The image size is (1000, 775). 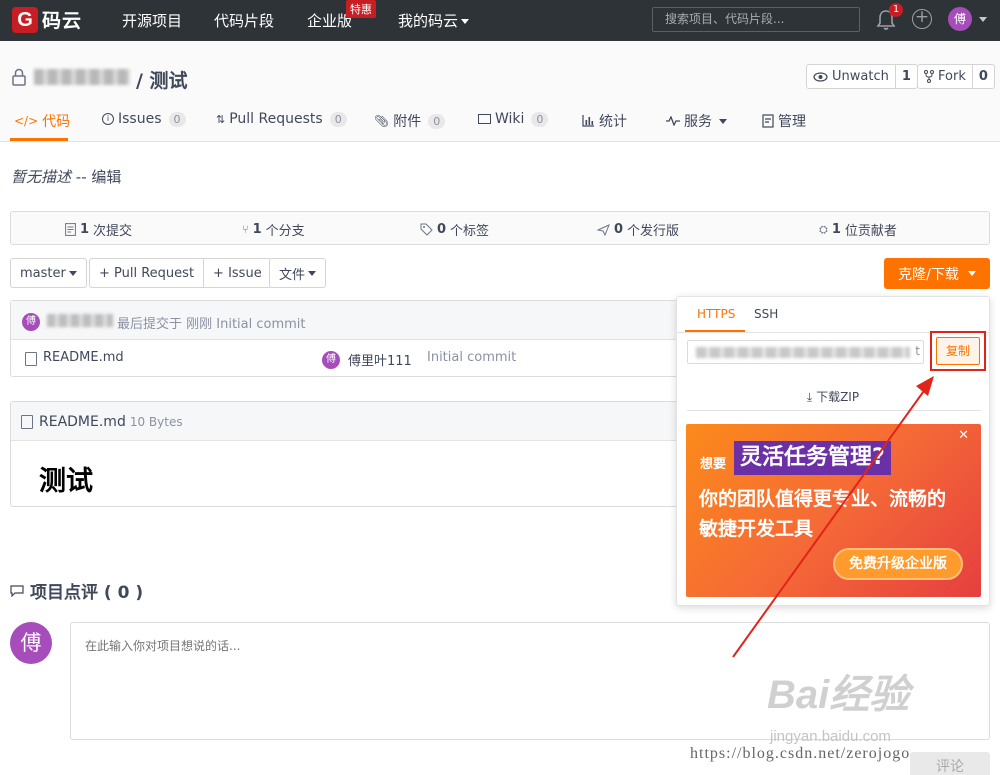 I want to click on new-pull-request-button: + Pull Request, so click(x=146, y=273).